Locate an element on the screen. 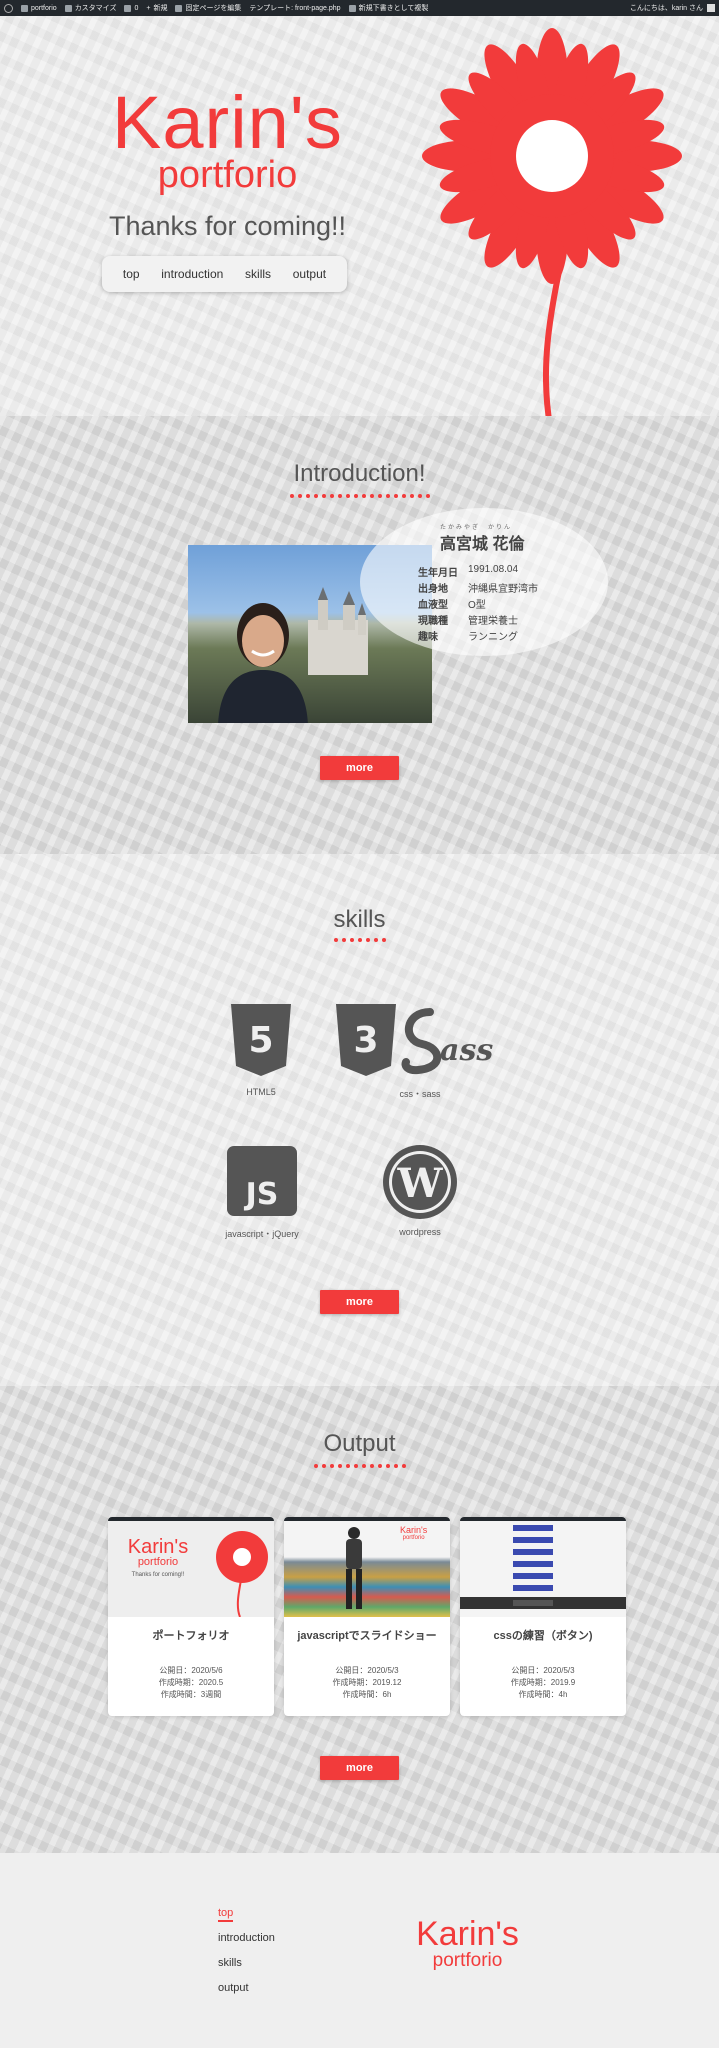  skill-label-javascript: javascript・jQuery is located at coordinates (262, 1234).